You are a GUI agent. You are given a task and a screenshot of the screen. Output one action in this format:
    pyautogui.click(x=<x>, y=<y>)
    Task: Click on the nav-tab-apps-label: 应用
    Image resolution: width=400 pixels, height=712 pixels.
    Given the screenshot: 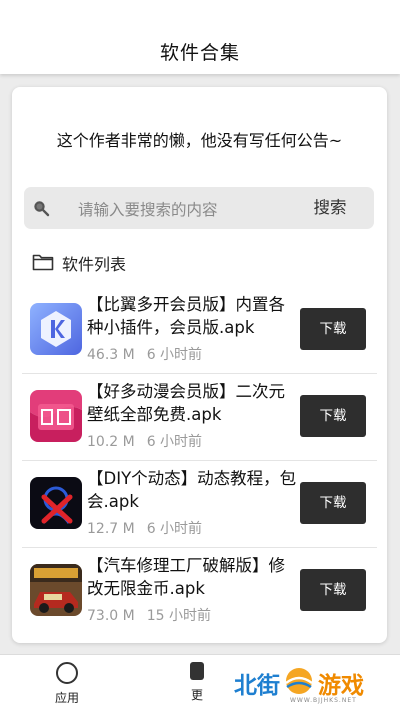 What is the action you would take?
    pyautogui.click(x=66, y=698)
    